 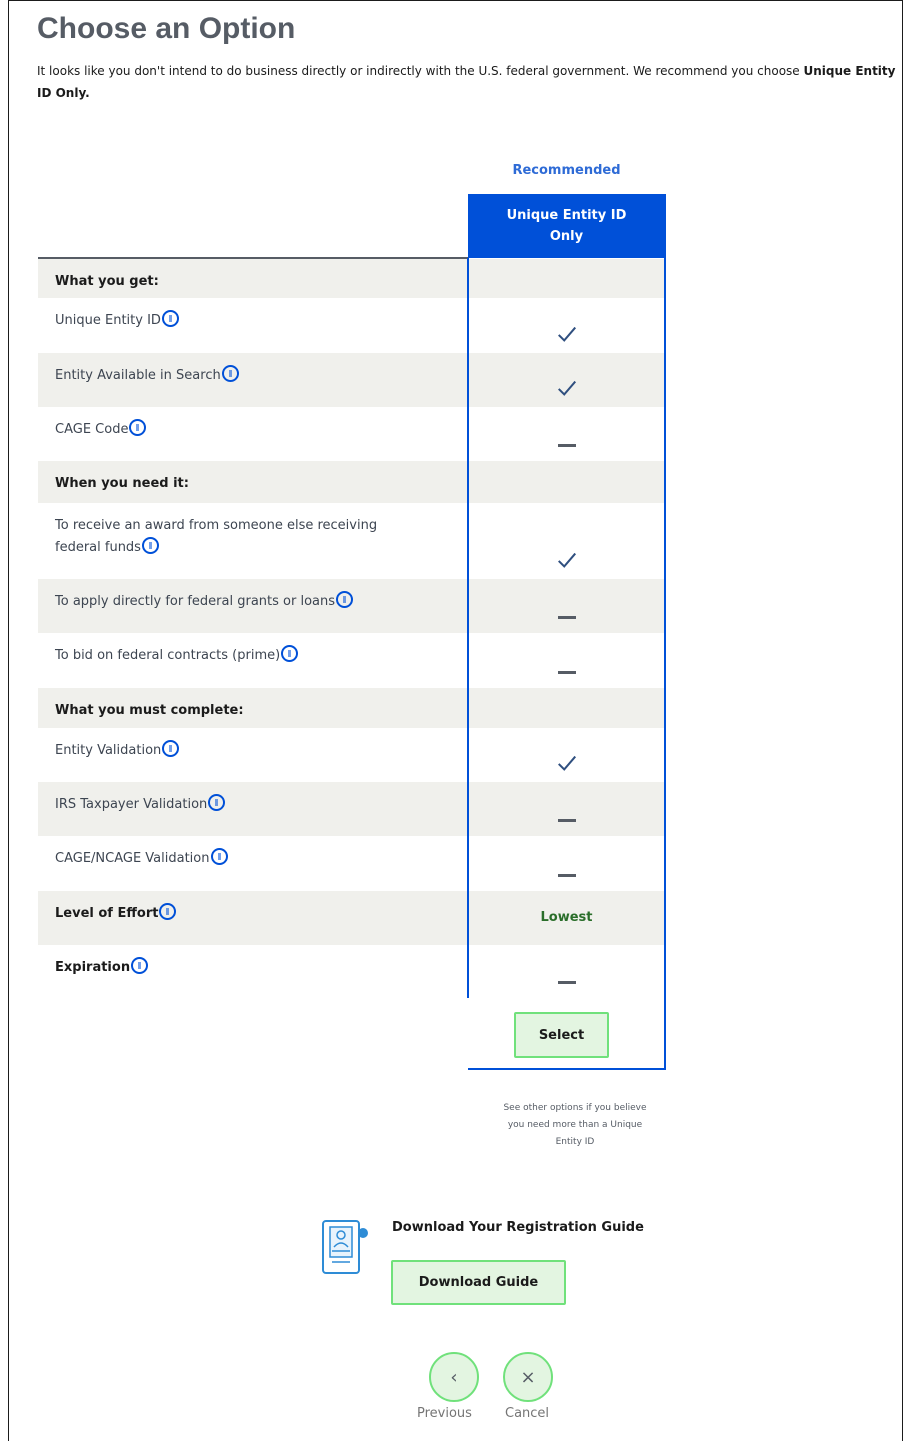 I want to click on row-label: Entity Validation, so click(x=245, y=751).